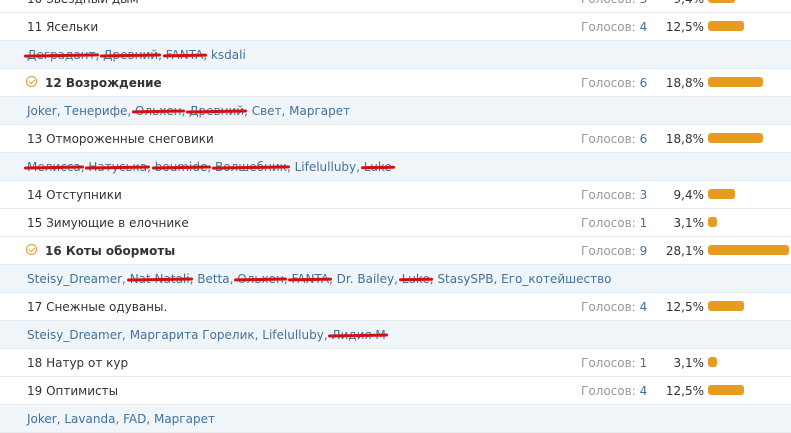  Describe the element at coordinates (395, 223) in the screenshot. I see `poll-option-row: 15 Зимующие в елочнике Голосов: 1 3,1%` at that location.